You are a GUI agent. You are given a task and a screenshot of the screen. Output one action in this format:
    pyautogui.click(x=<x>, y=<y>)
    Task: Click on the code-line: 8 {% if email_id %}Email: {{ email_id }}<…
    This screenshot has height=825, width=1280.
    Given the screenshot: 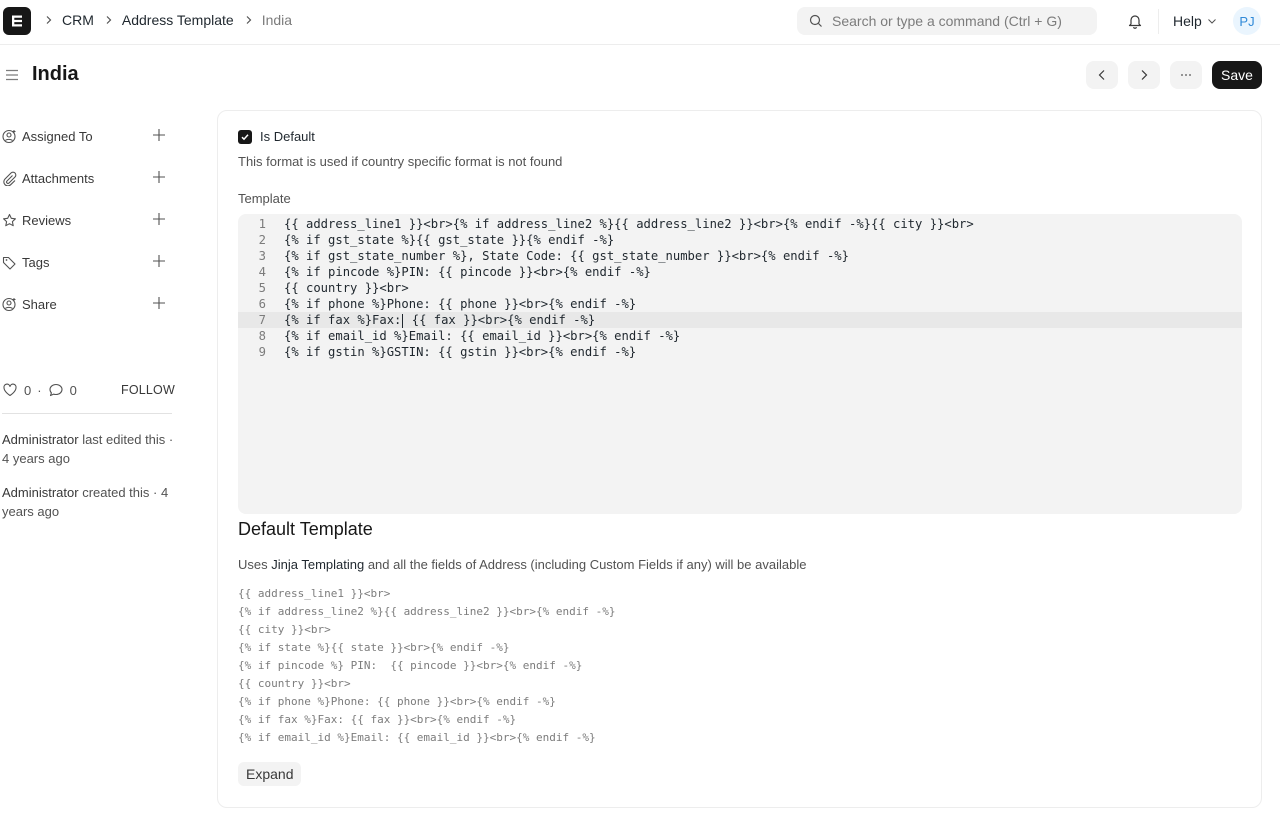 What is the action you would take?
    pyautogui.click(x=740, y=336)
    